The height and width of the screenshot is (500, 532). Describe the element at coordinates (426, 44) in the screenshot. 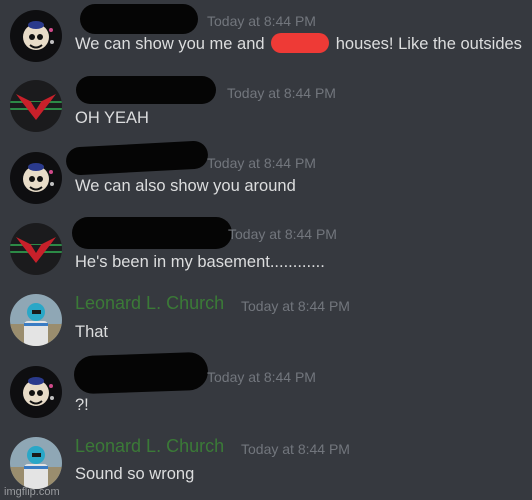

I see `message-text-after: houses! Like the outsides` at that location.